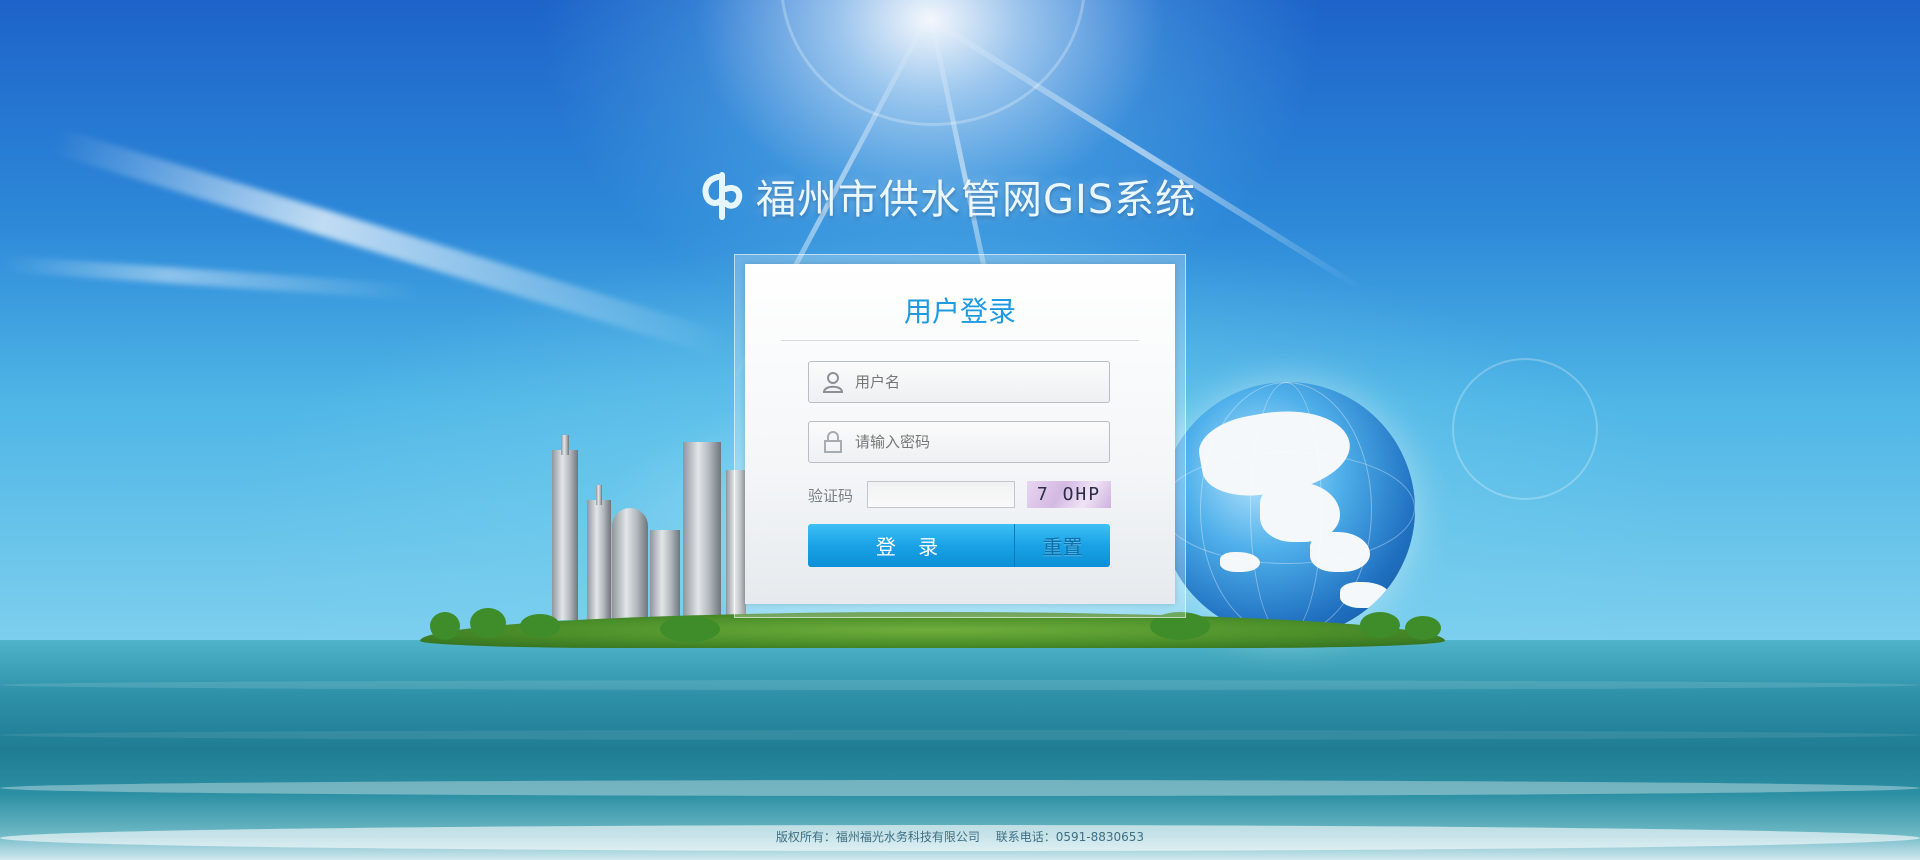  What do you see at coordinates (975, 442) in the screenshot?
I see `password-input` at bounding box center [975, 442].